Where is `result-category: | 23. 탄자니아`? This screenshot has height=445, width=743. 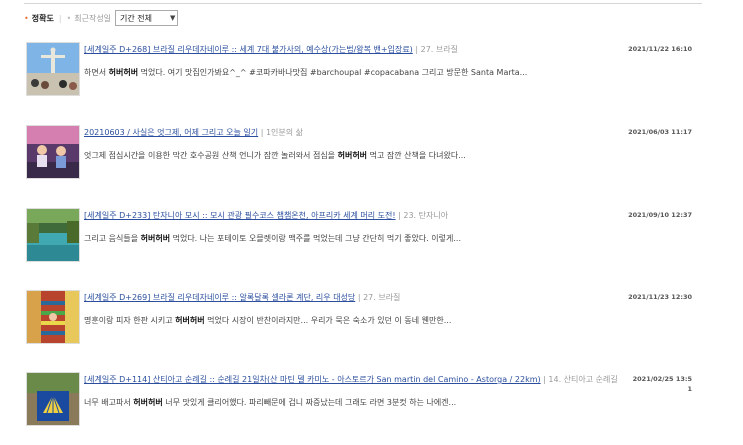
result-category: | 23. 탄자니아 is located at coordinates (423, 215).